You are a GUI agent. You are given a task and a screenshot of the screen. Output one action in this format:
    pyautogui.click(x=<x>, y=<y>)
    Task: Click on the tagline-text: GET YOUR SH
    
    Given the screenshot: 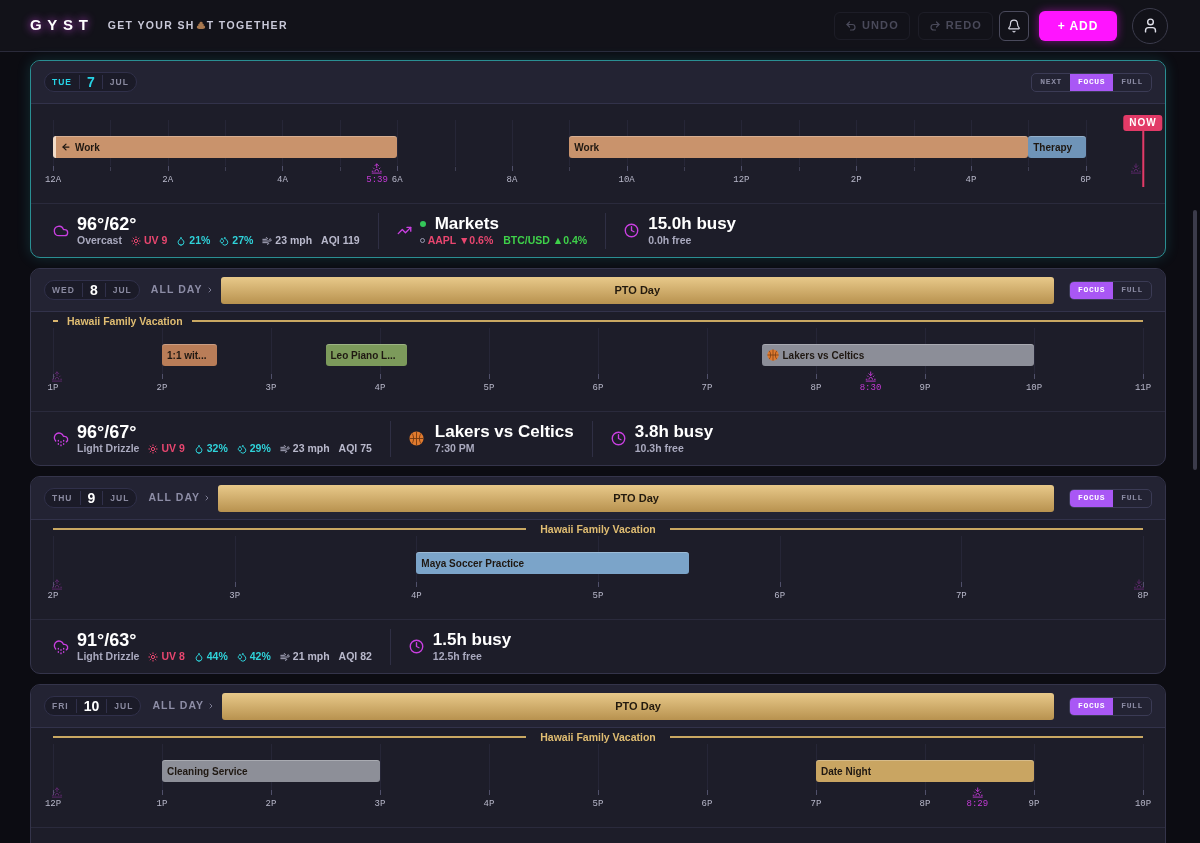 What is the action you would take?
    pyautogui.click(x=151, y=25)
    